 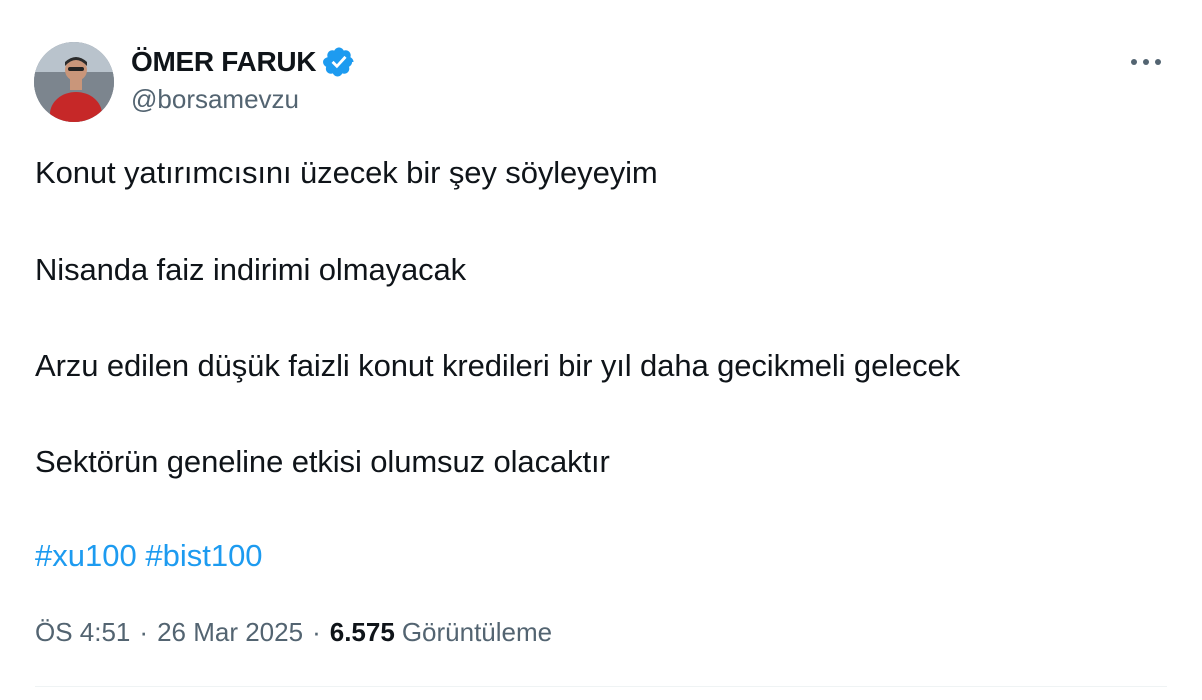 I want to click on more-options-button, so click(x=1146, y=62).